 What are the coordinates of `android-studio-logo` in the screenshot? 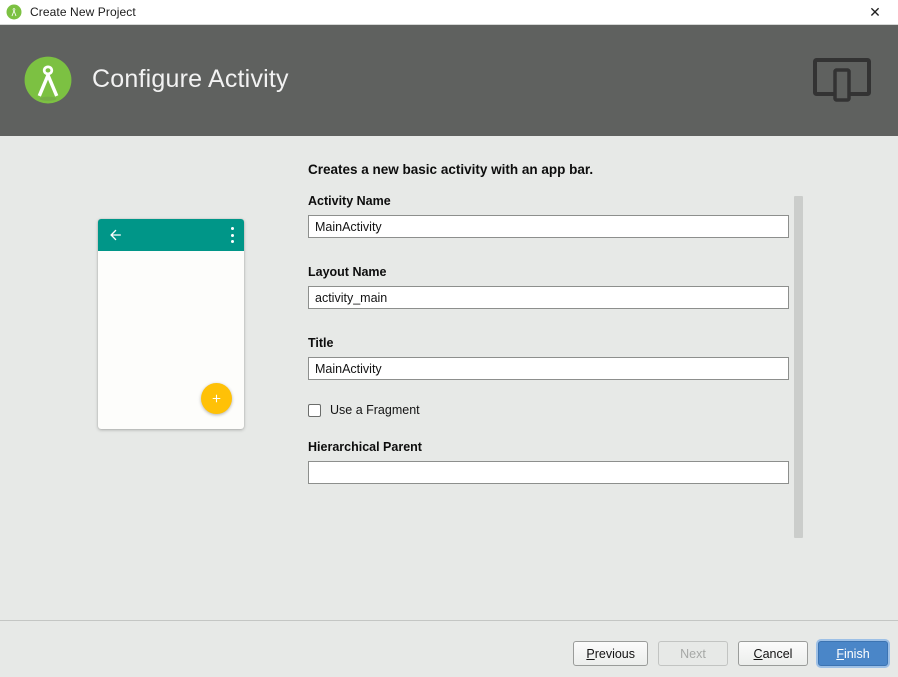 It's located at (48, 80).